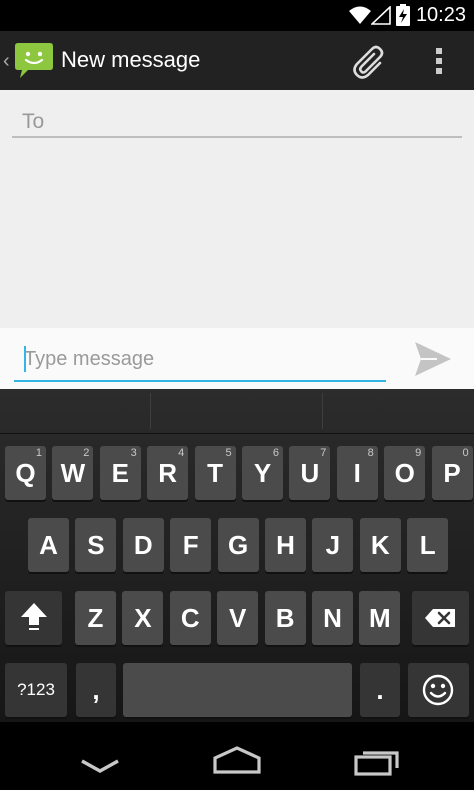 The height and width of the screenshot is (790, 474). Describe the element at coordinates (377, 763) in the screenshot. I see `recent-apps-icon` at that location.